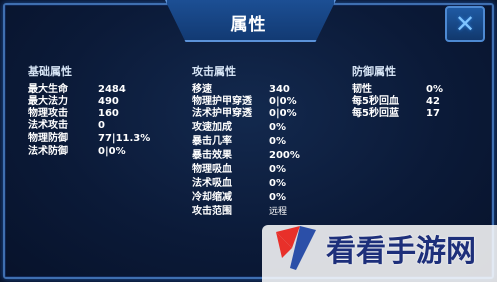  What do you see at coordinates (240, 211) in the screenshot?
I see `stat-row: 攻击范围 远程` at bounding box center [240, 211].